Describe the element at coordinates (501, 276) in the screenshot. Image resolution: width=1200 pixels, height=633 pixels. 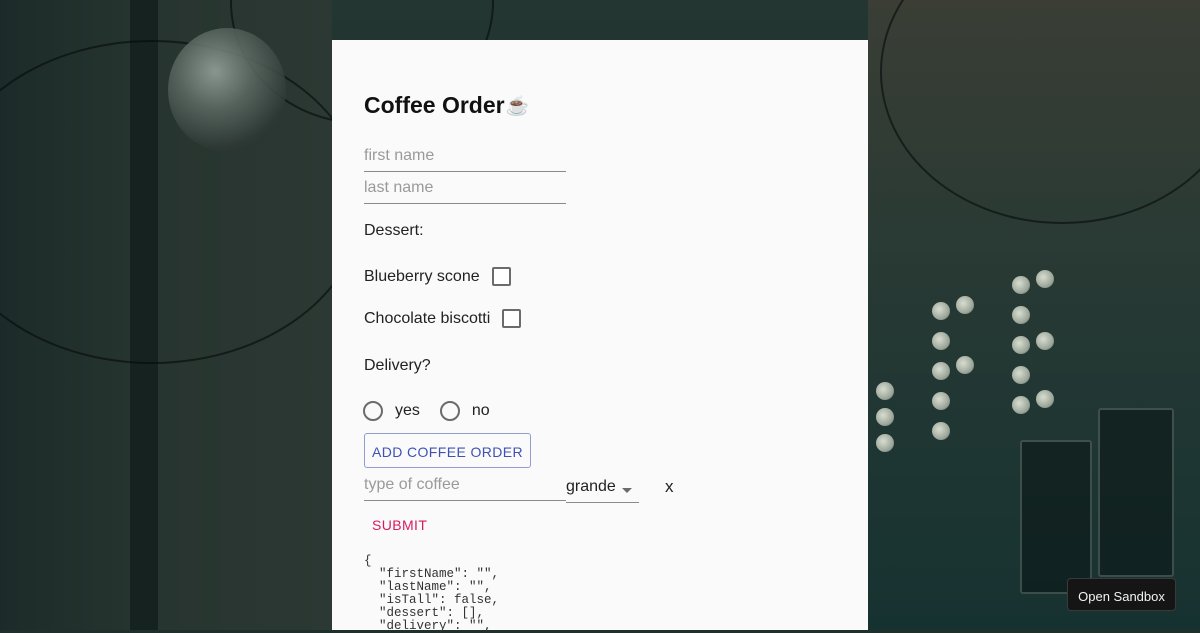
I see `blueberry-scone-checkbox` at that location.